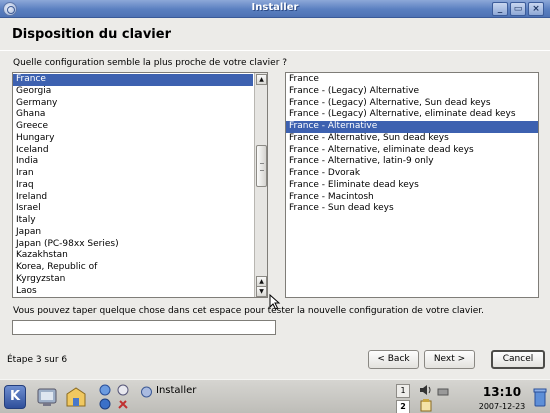 Image resolution: width=550 pixels, height=413 pixels. I want to click on variant-item: France - Macintosh, so click(412, 198).